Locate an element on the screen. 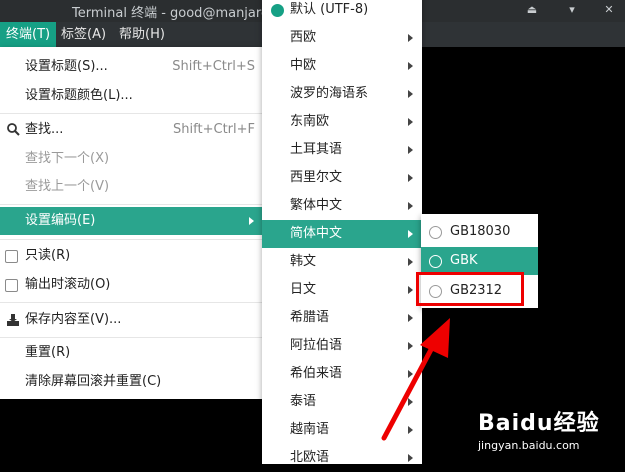 The image size is (625, 472). menu-item-label: 土耳其语 is located at coordinates (316, 149).